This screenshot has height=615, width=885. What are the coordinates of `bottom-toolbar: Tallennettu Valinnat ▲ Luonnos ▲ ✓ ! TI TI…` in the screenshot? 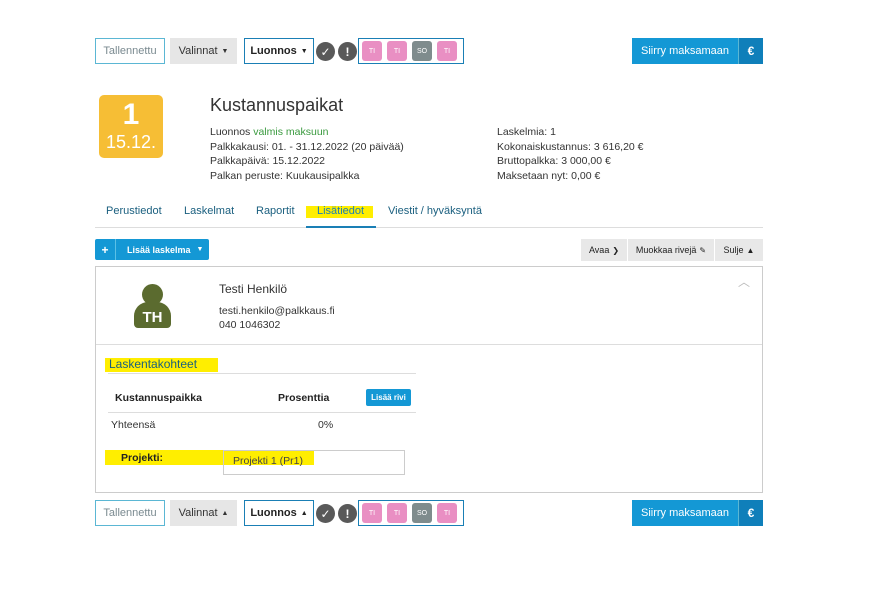 It's located at (429, 513).